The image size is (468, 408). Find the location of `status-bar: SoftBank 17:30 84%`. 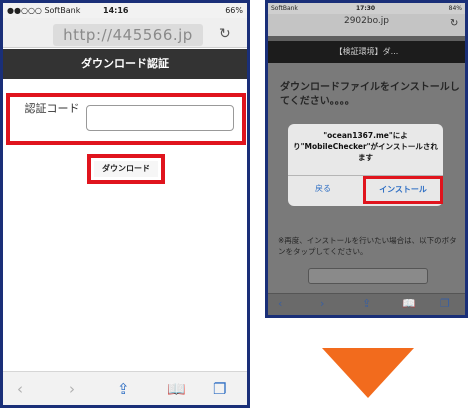

status-bar: SoftBank 17:30 84% is located at coordinates (366, 8).